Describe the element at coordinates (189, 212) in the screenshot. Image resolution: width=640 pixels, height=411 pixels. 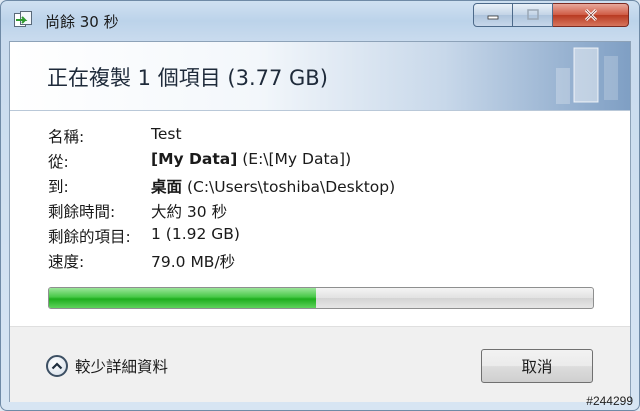
I see `detail-value: 大約 30 秒` at that location.